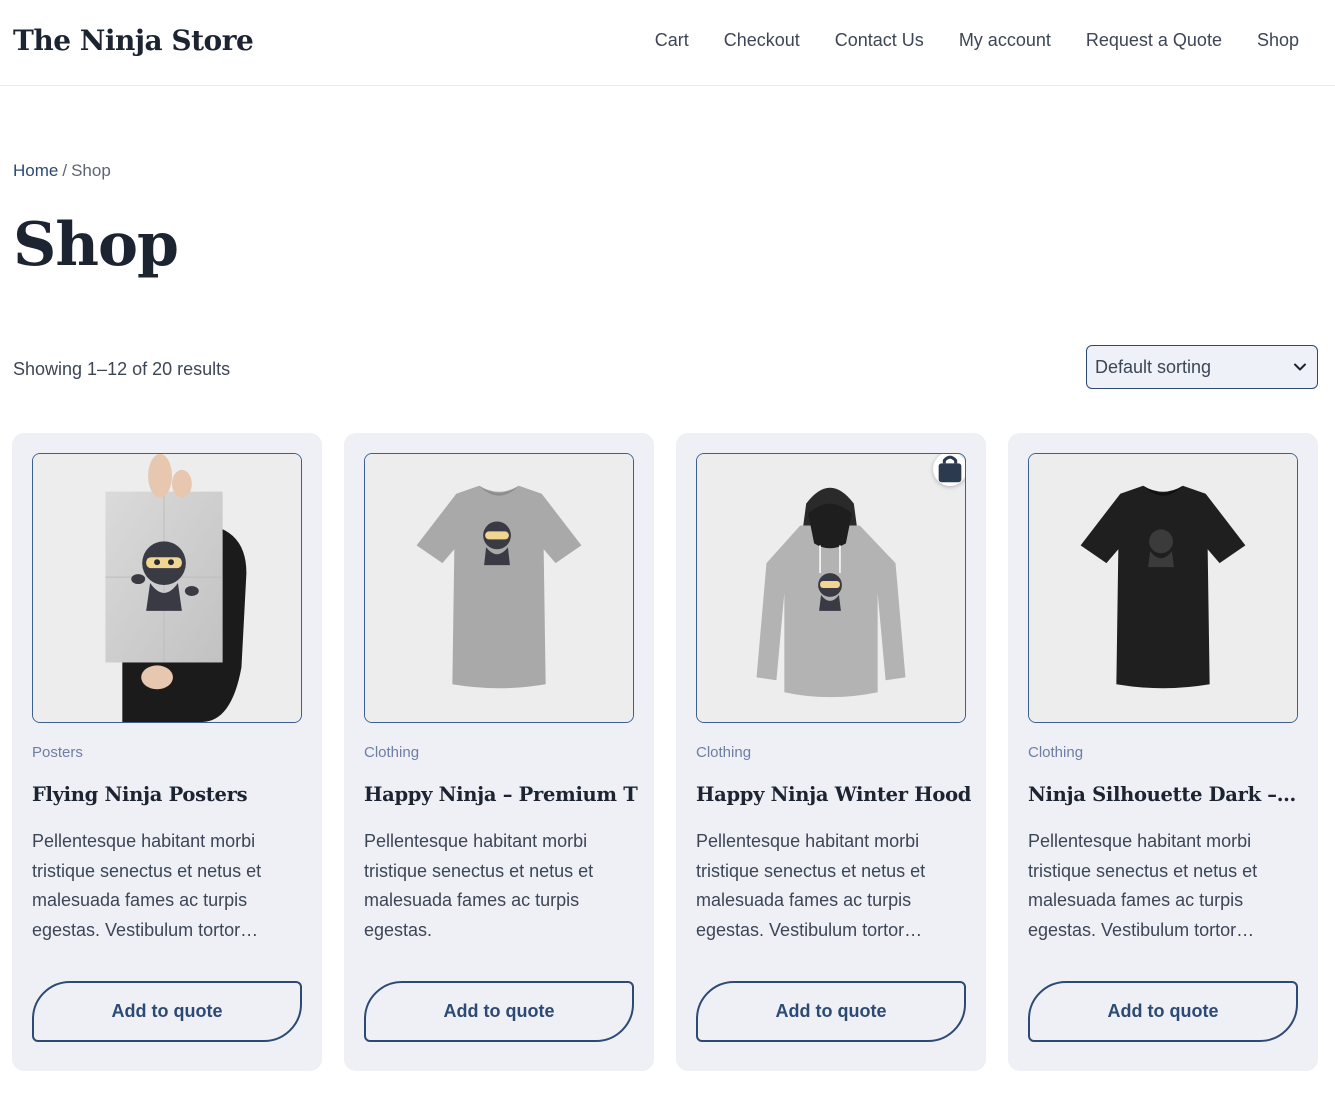  Describe the element at coordinates (1153, 366) in the screenshot. I see `sort-select-value: Default sorting` at that location.